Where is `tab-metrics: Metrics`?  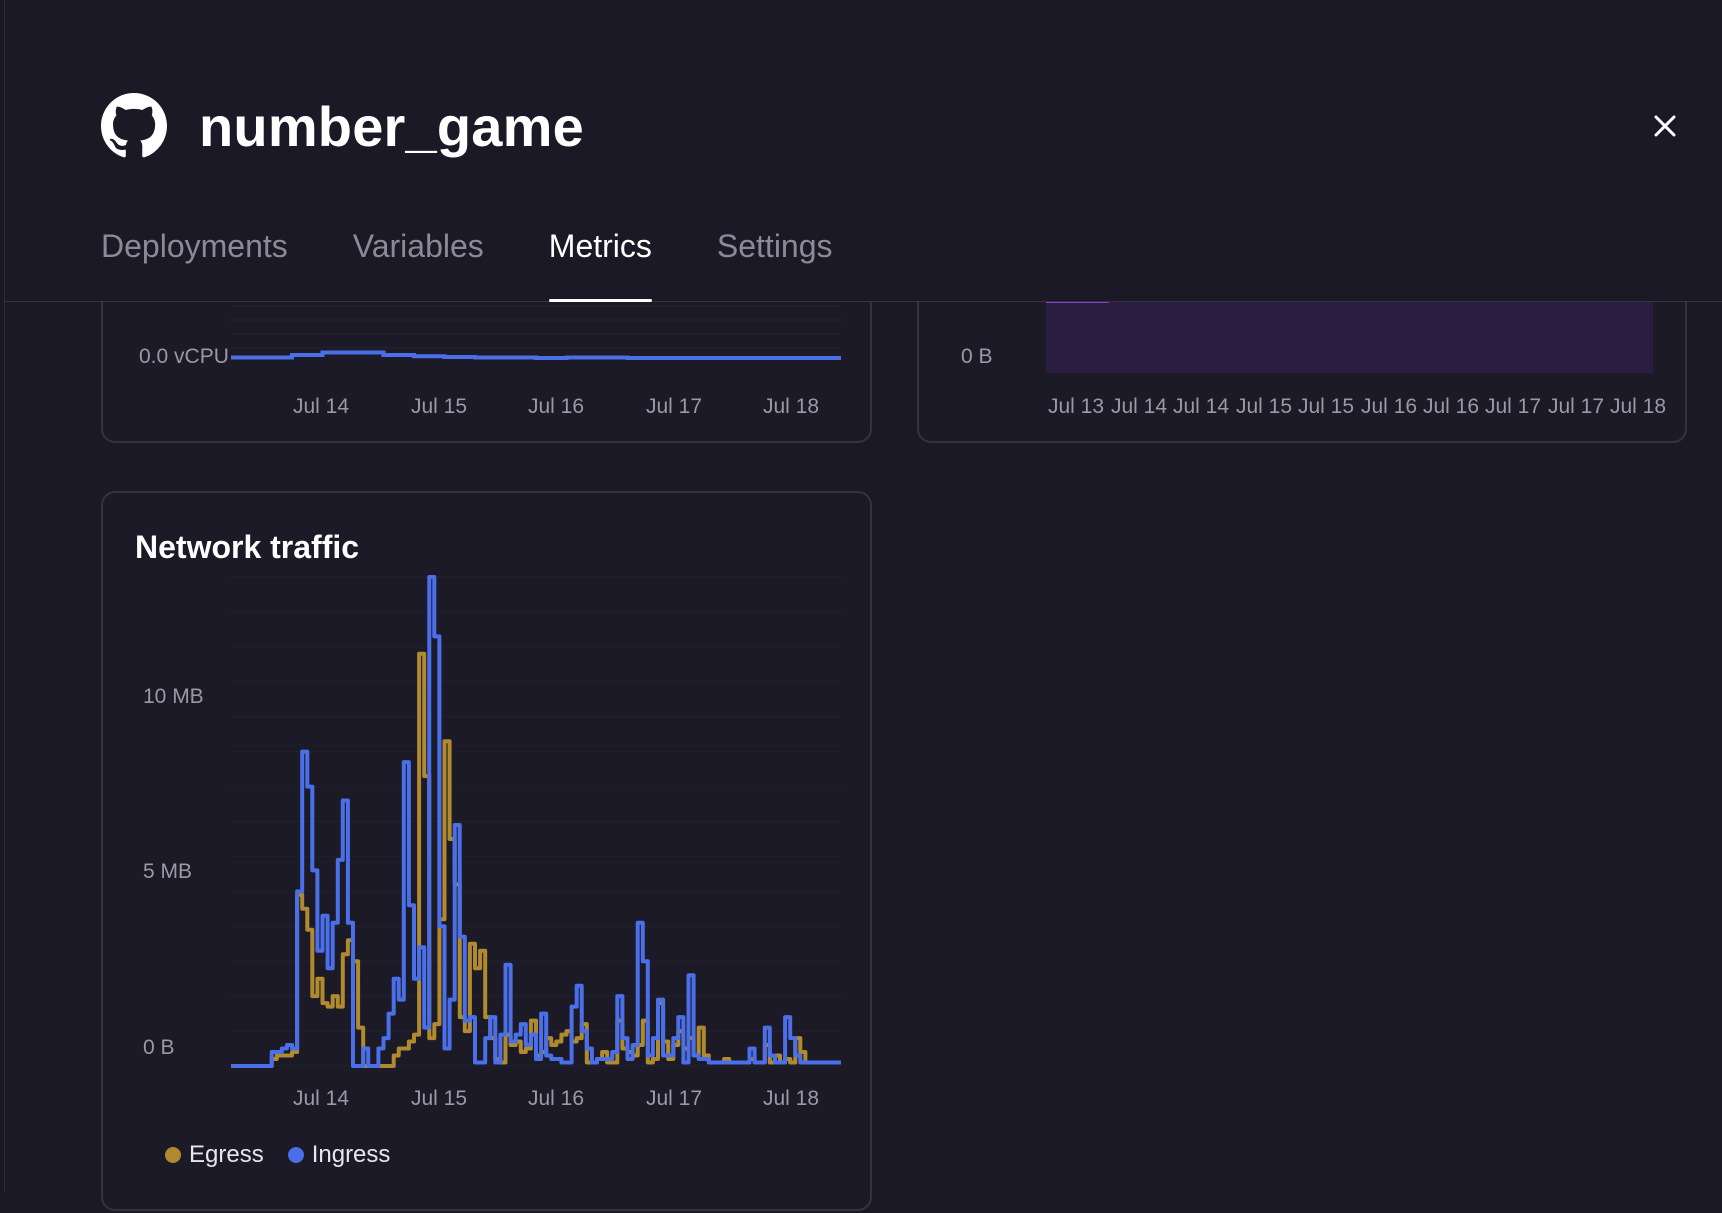
tab-metrics: Metrics is located at coordinates (600, 265).